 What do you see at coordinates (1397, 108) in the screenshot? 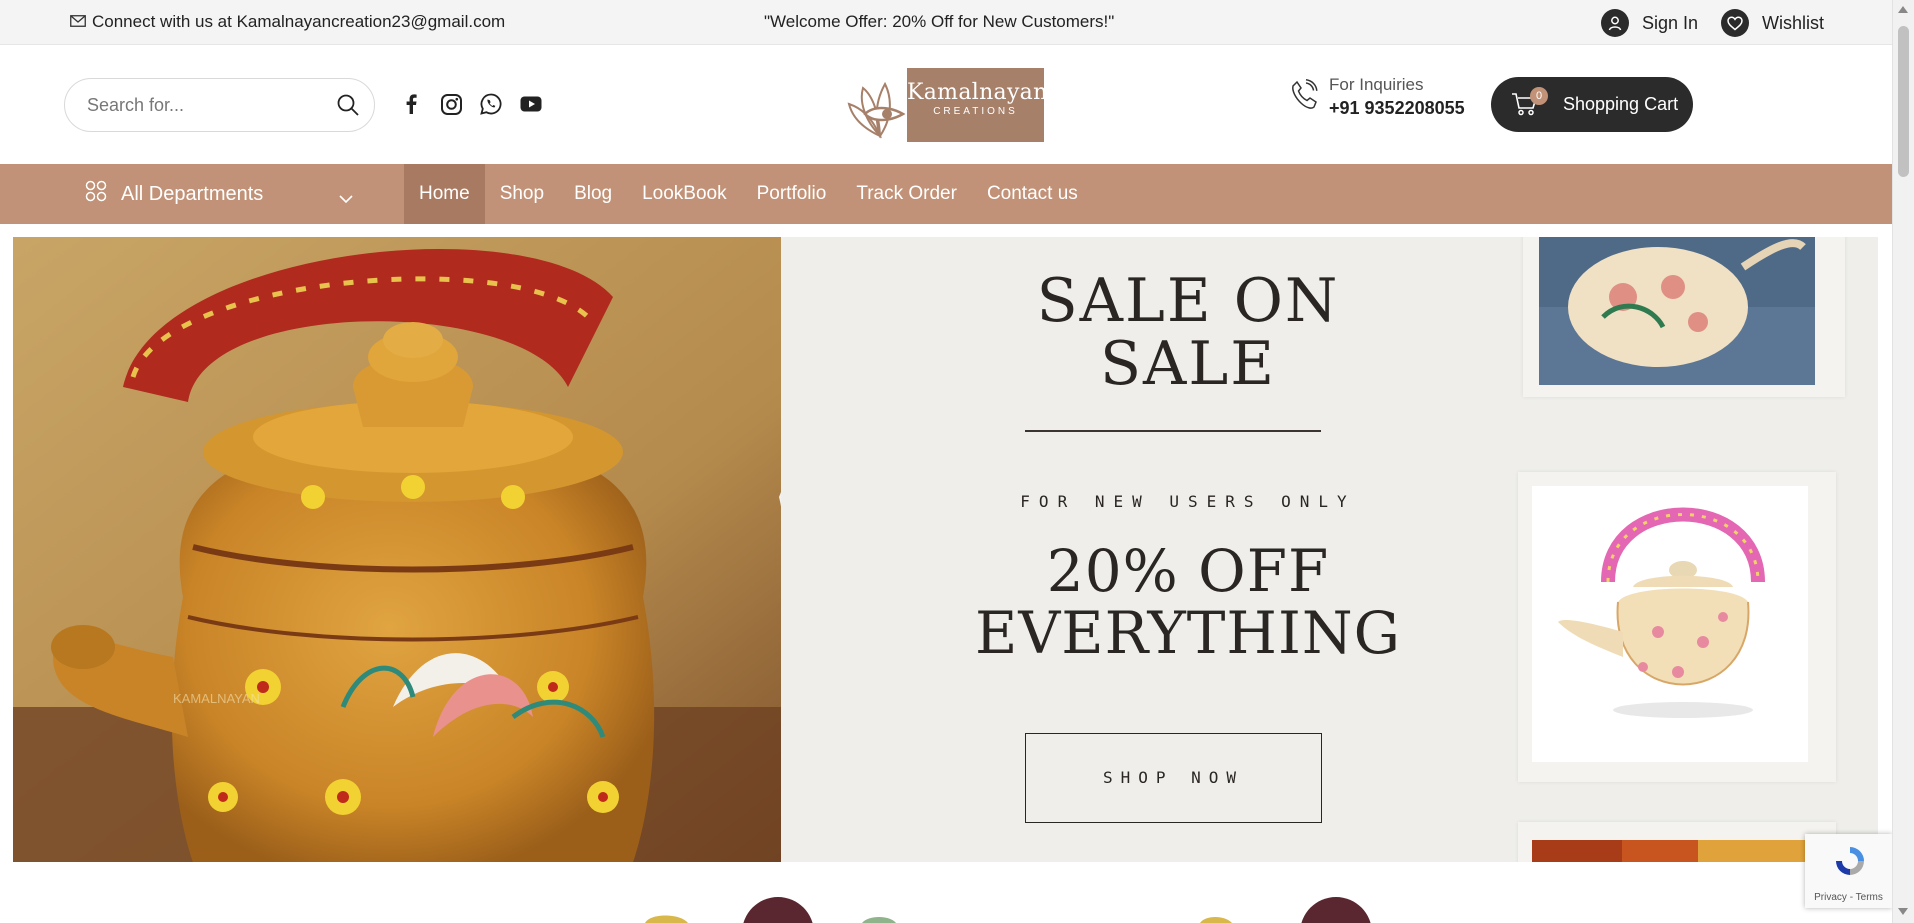
I see `phone-number: +91 9352208055` at bounding box center [1397, 108].